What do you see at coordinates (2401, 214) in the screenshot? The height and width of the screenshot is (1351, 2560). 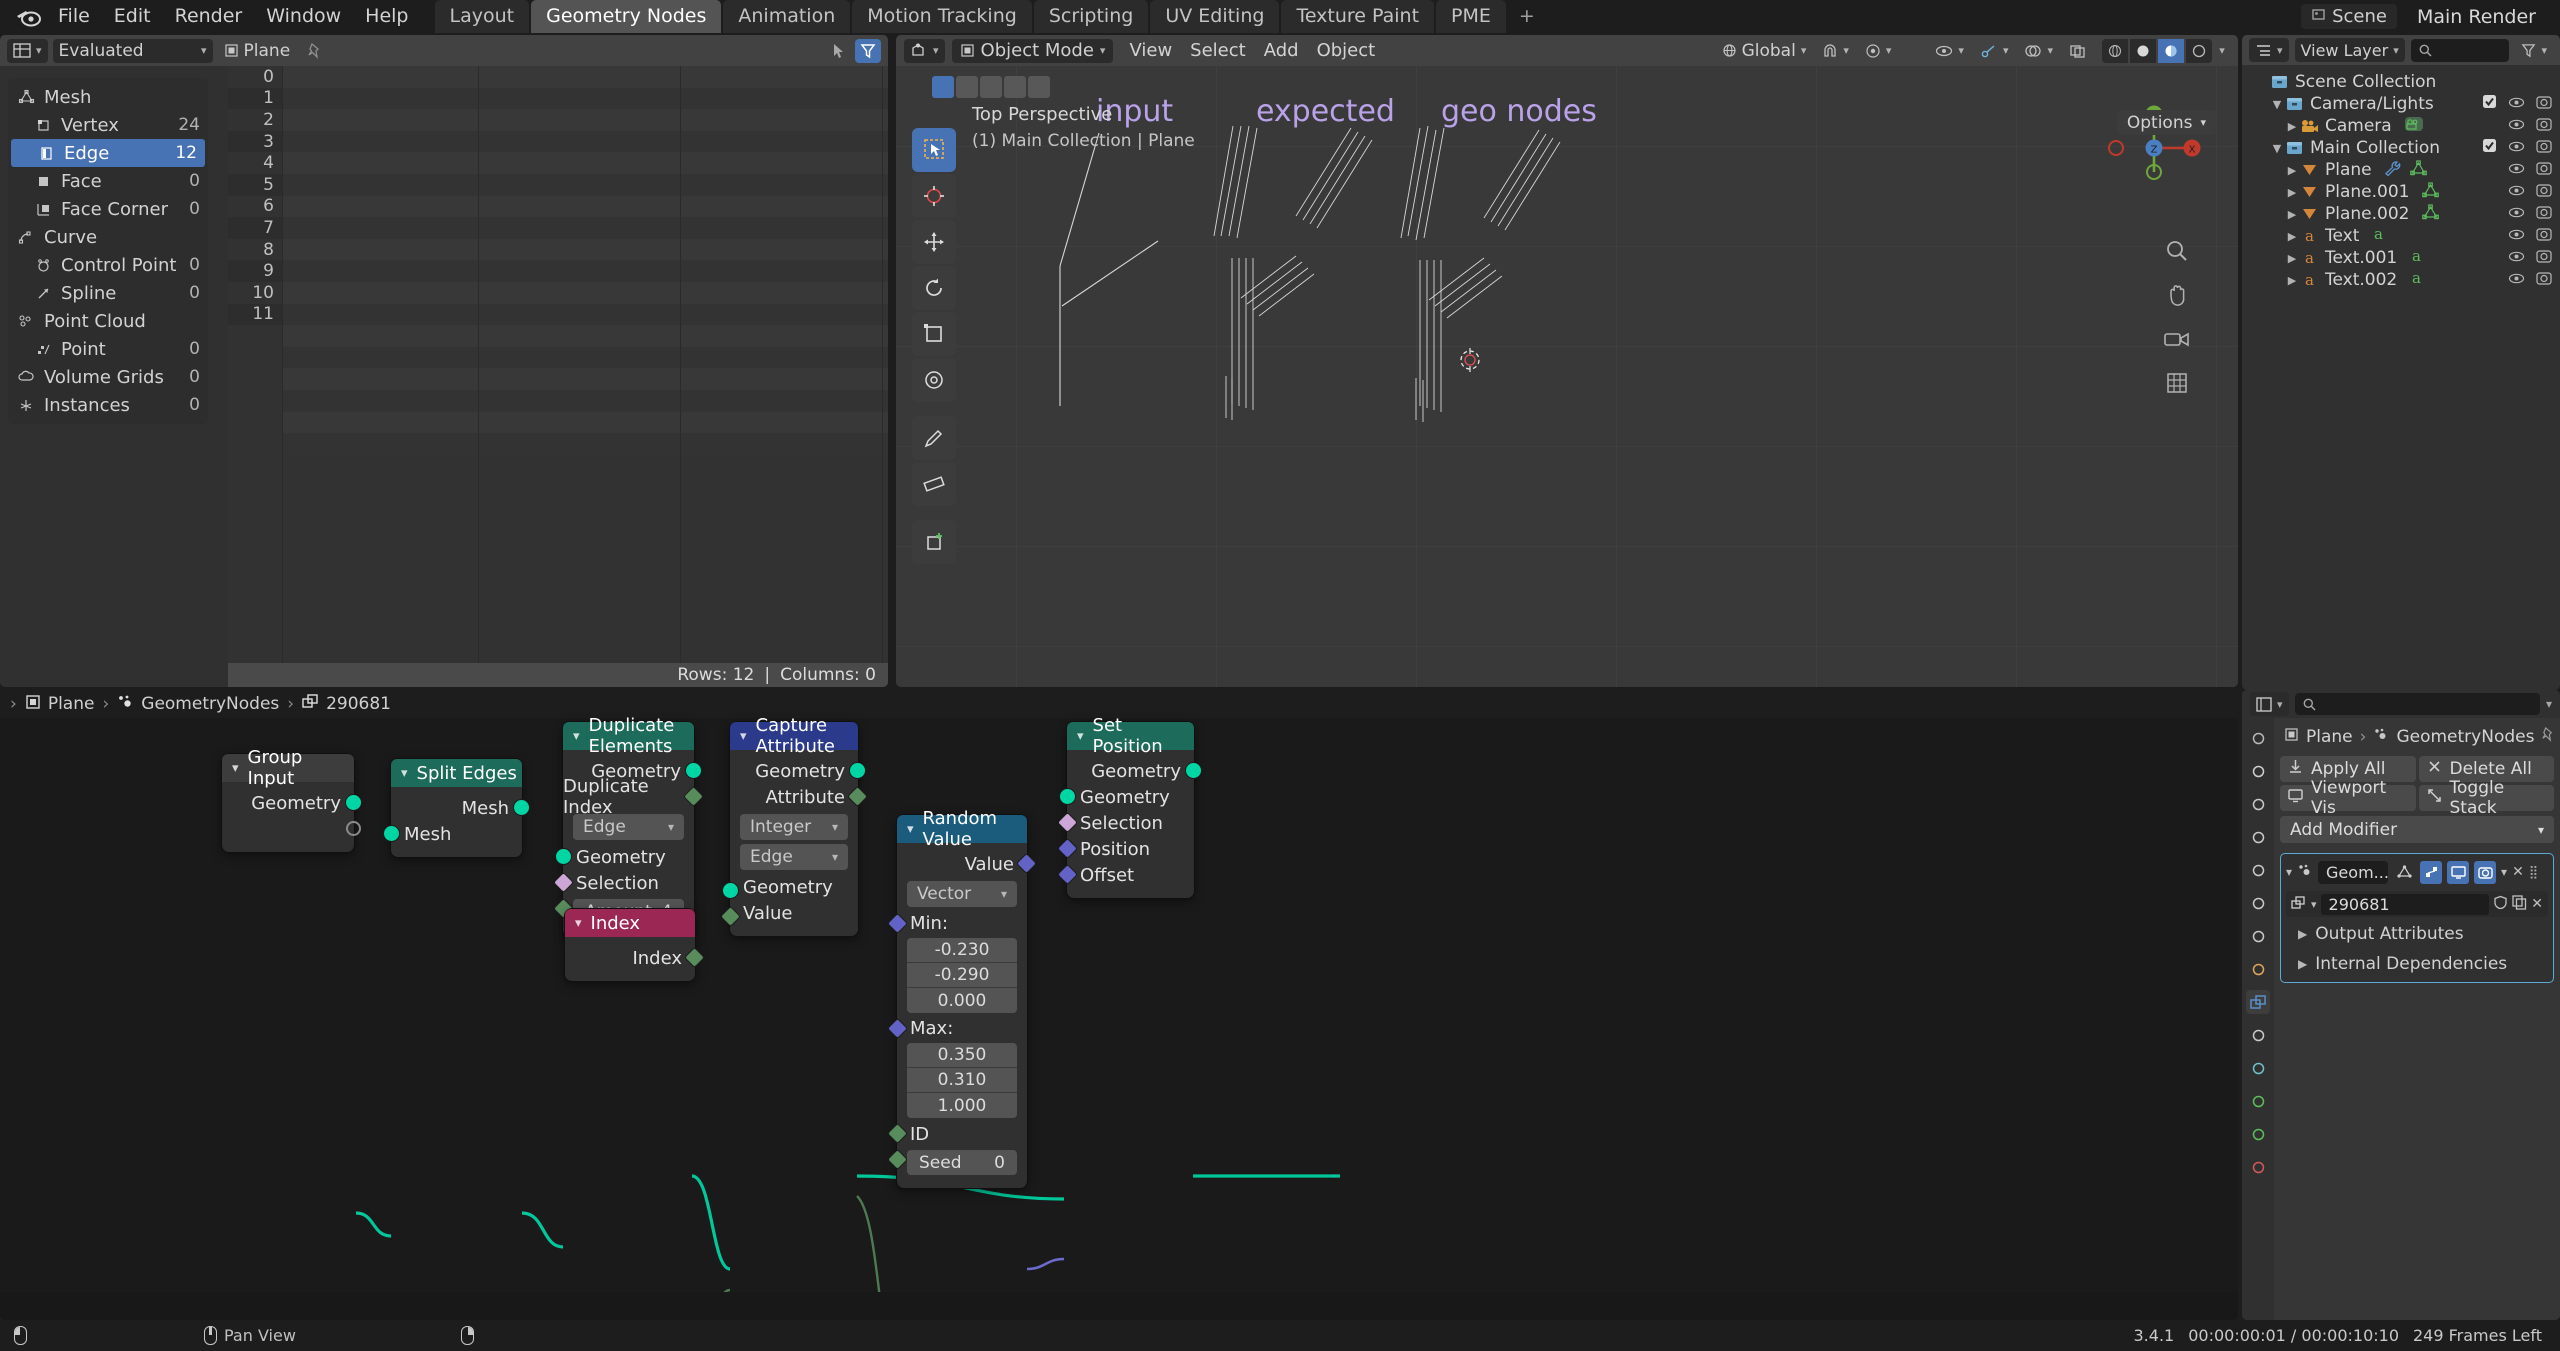 I see `outliner-item-plane-002: ▶ Plane.002` at bounding box center [2401, 214].